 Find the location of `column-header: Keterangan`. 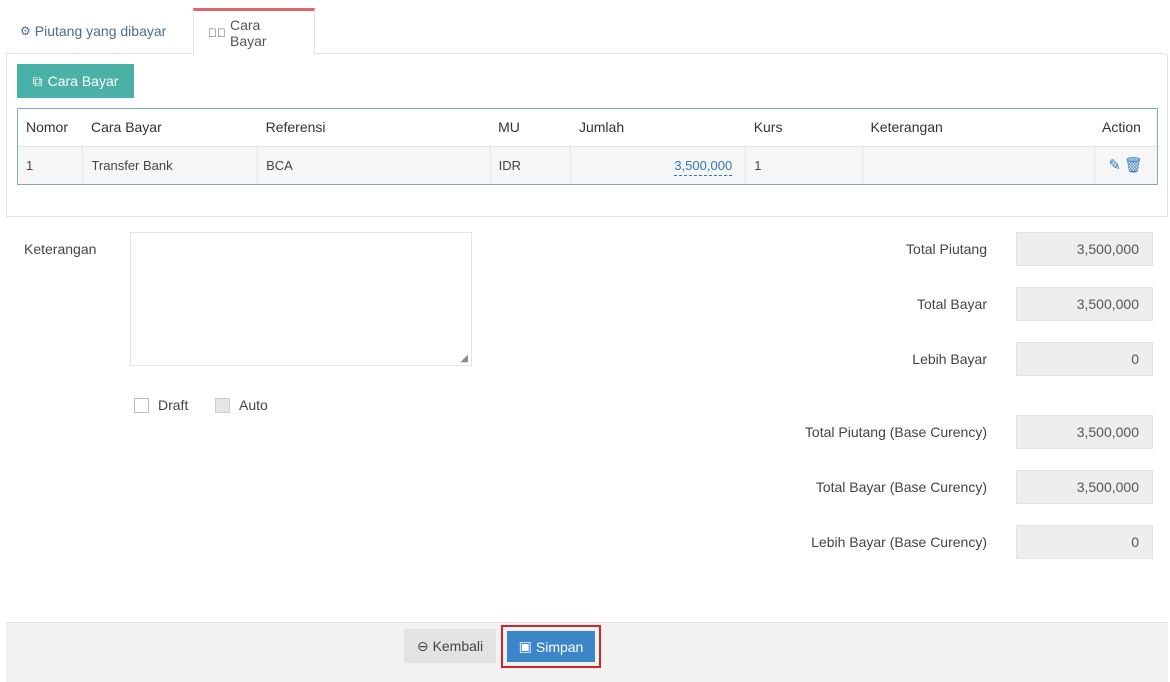

column-header: Keterangan is located at coordinates (978, 128).